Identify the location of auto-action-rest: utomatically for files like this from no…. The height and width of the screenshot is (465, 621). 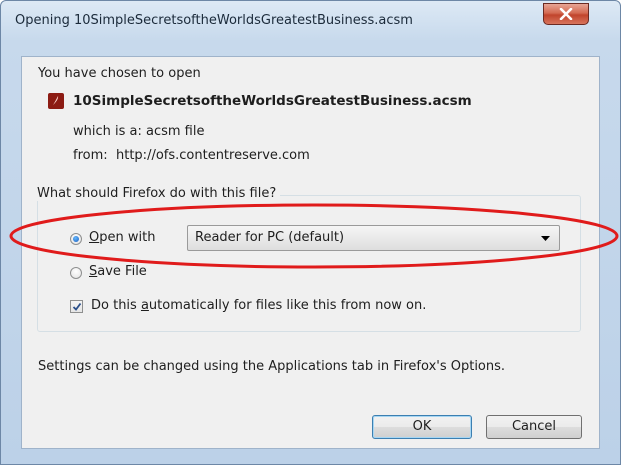
(287, 305).